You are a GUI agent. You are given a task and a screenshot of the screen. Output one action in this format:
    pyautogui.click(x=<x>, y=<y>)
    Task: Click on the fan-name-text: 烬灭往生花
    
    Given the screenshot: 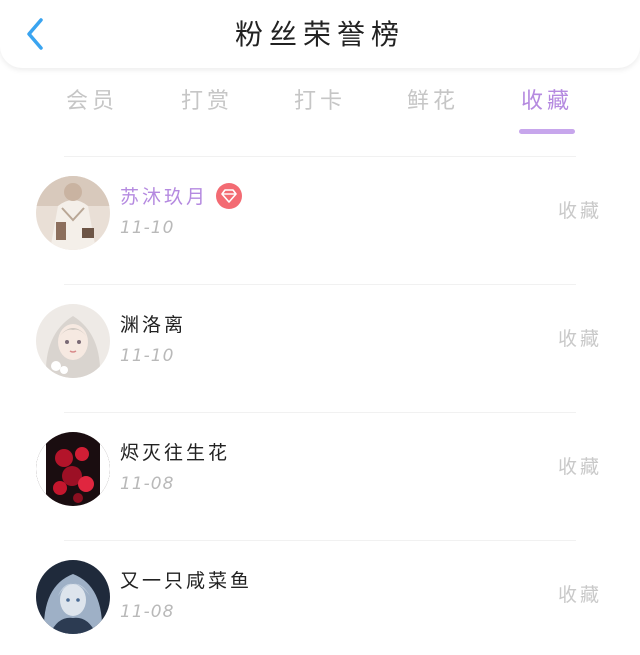 What is the action you would take?
    pyautogui.click(x=175, y=453)
    